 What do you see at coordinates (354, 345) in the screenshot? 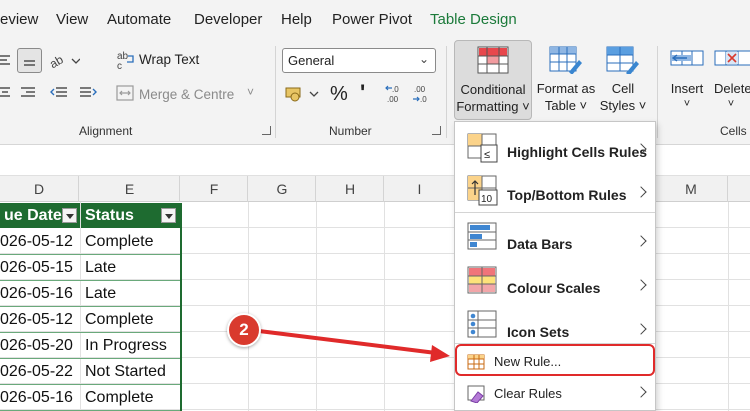
I see `annotation-arrow` at bounding box center [354, 345].